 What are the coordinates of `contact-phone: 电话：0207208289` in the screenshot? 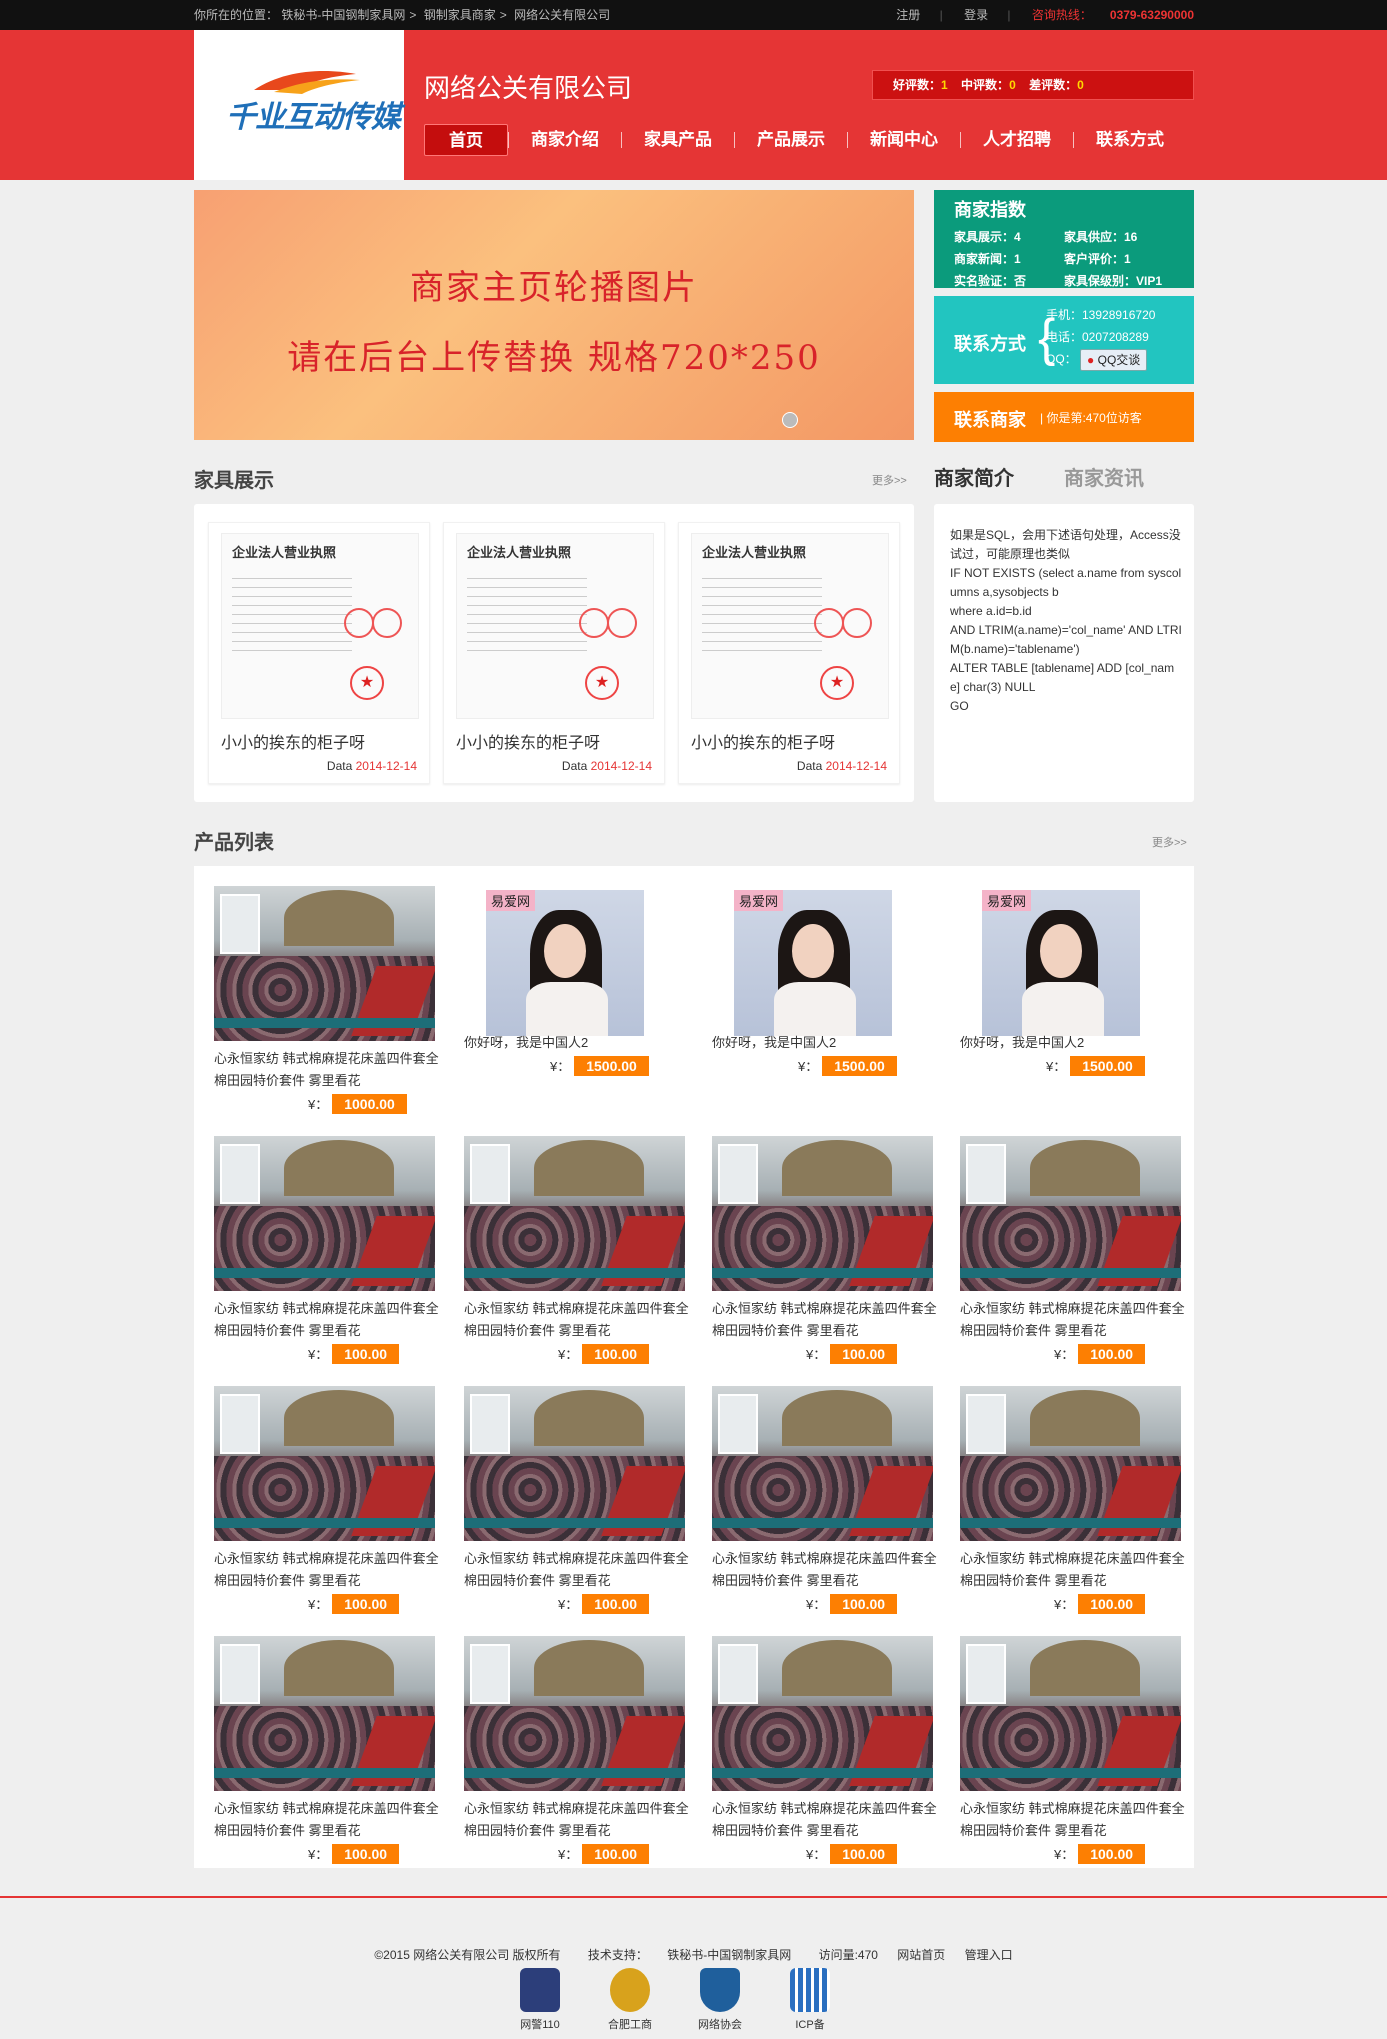 It's located at (1097, 337).